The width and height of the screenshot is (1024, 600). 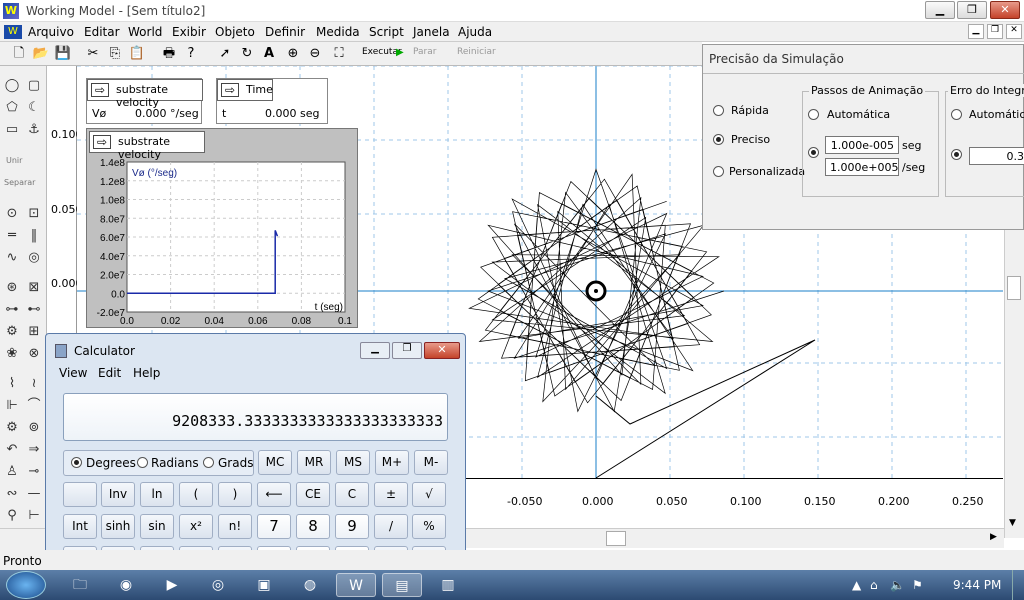 What do you see at coordinates (976, 31) in the screenshot?
I see `doc-minimize-button: ▁` at bounding box center [976, 31].